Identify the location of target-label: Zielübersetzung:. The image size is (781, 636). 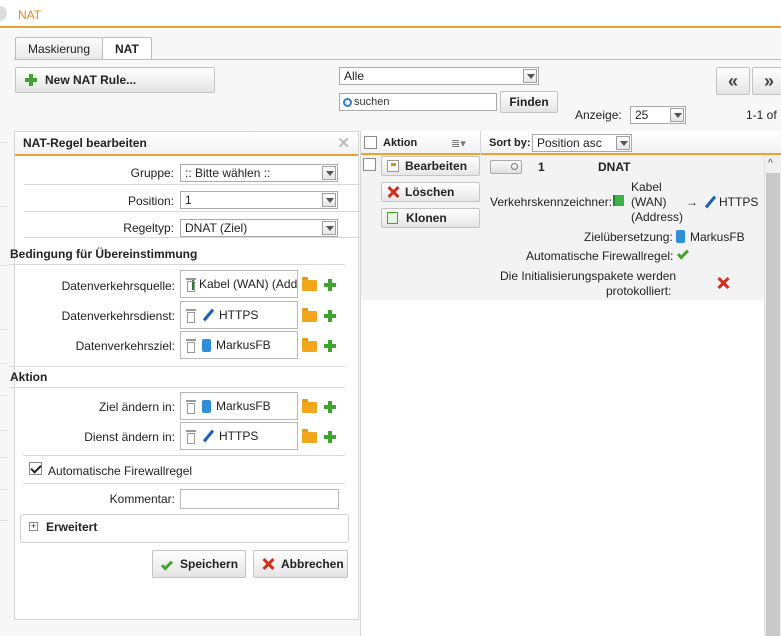
(628, 237).